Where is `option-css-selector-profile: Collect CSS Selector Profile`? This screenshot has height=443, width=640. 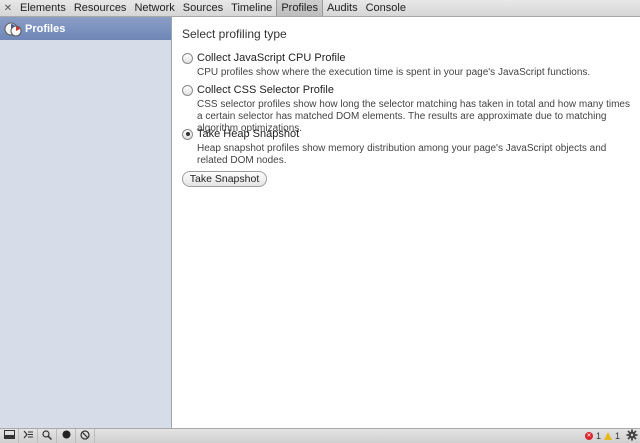
option-css-selector-profile: Collect CSS Selector Profile is located at coordinates (258, 90).